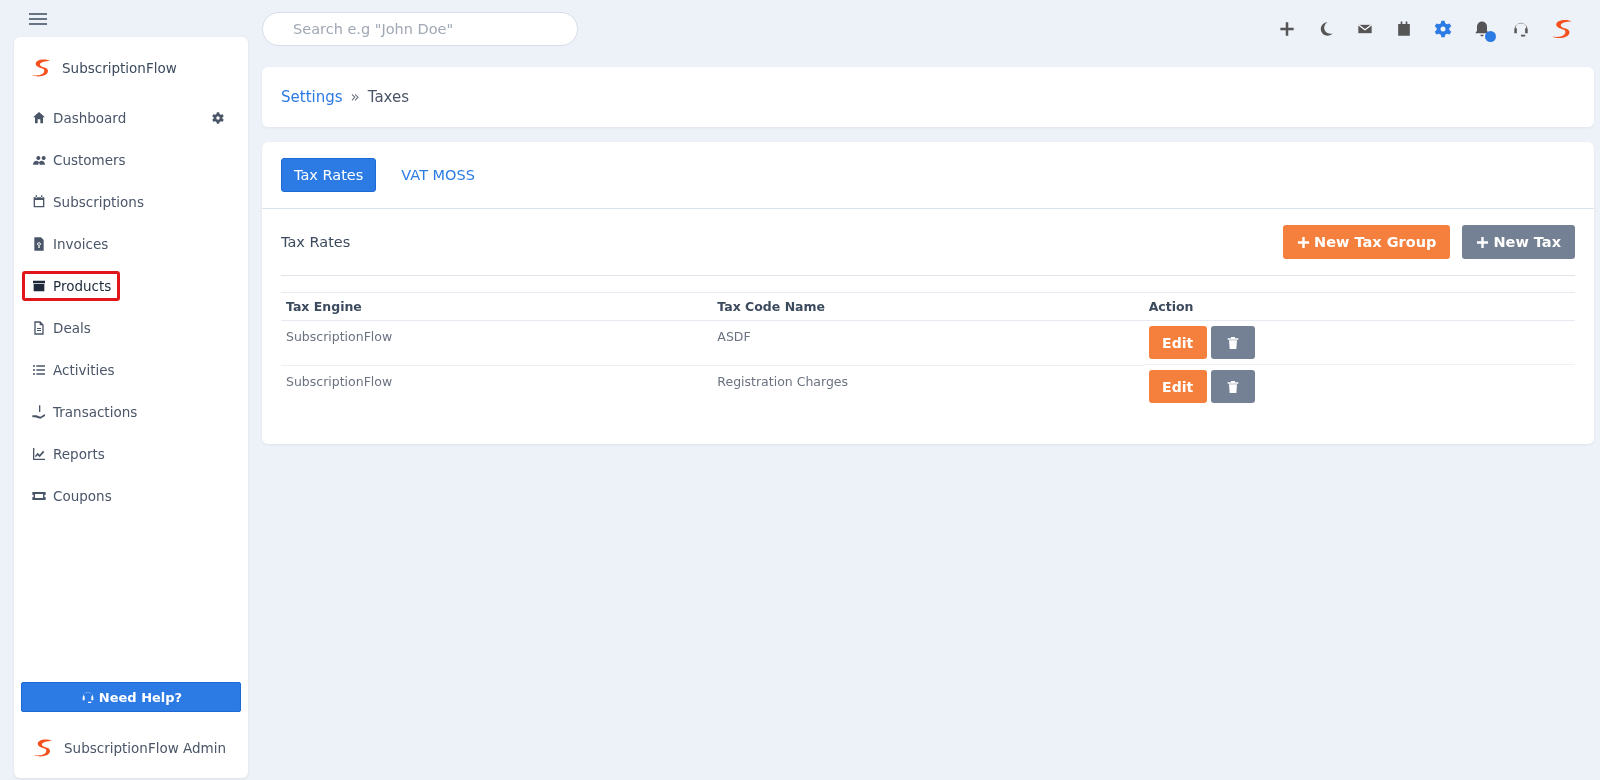 This screenshot has width=1600, height=780. What do you see at coordinates (39, 370) in the screenshot?
I see `checklist-icon` at bounding box center [39, 370].